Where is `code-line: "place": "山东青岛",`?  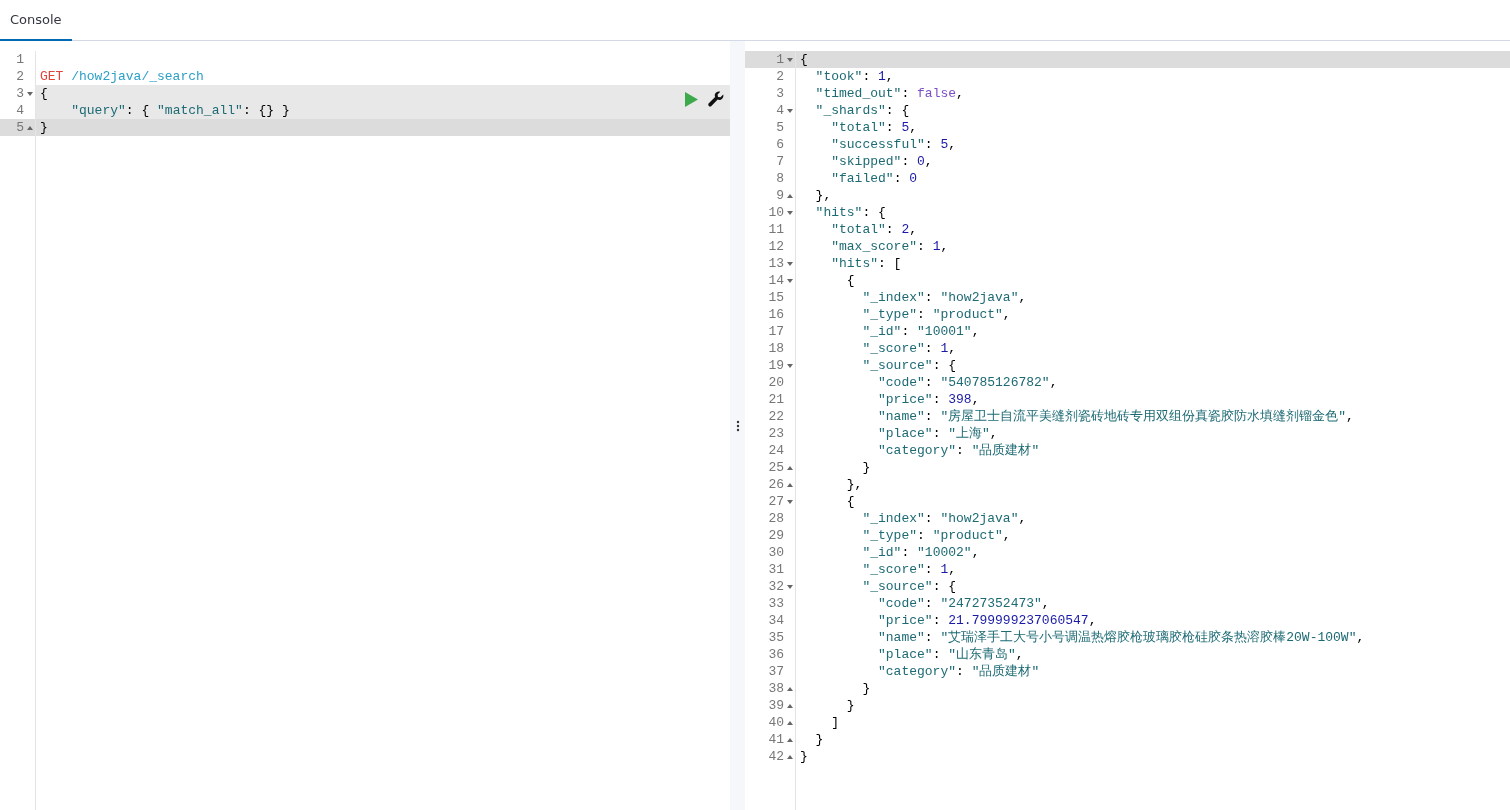 code-line: "place": "山东青岛", is located at coordinates (950, 654).